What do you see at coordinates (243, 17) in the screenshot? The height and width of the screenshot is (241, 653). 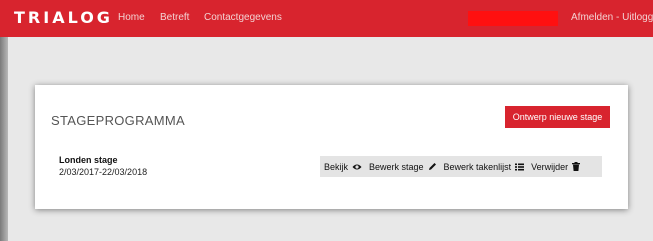 I see `nav-contact-link: Contactgegevens` at bounding box center [243, 17].